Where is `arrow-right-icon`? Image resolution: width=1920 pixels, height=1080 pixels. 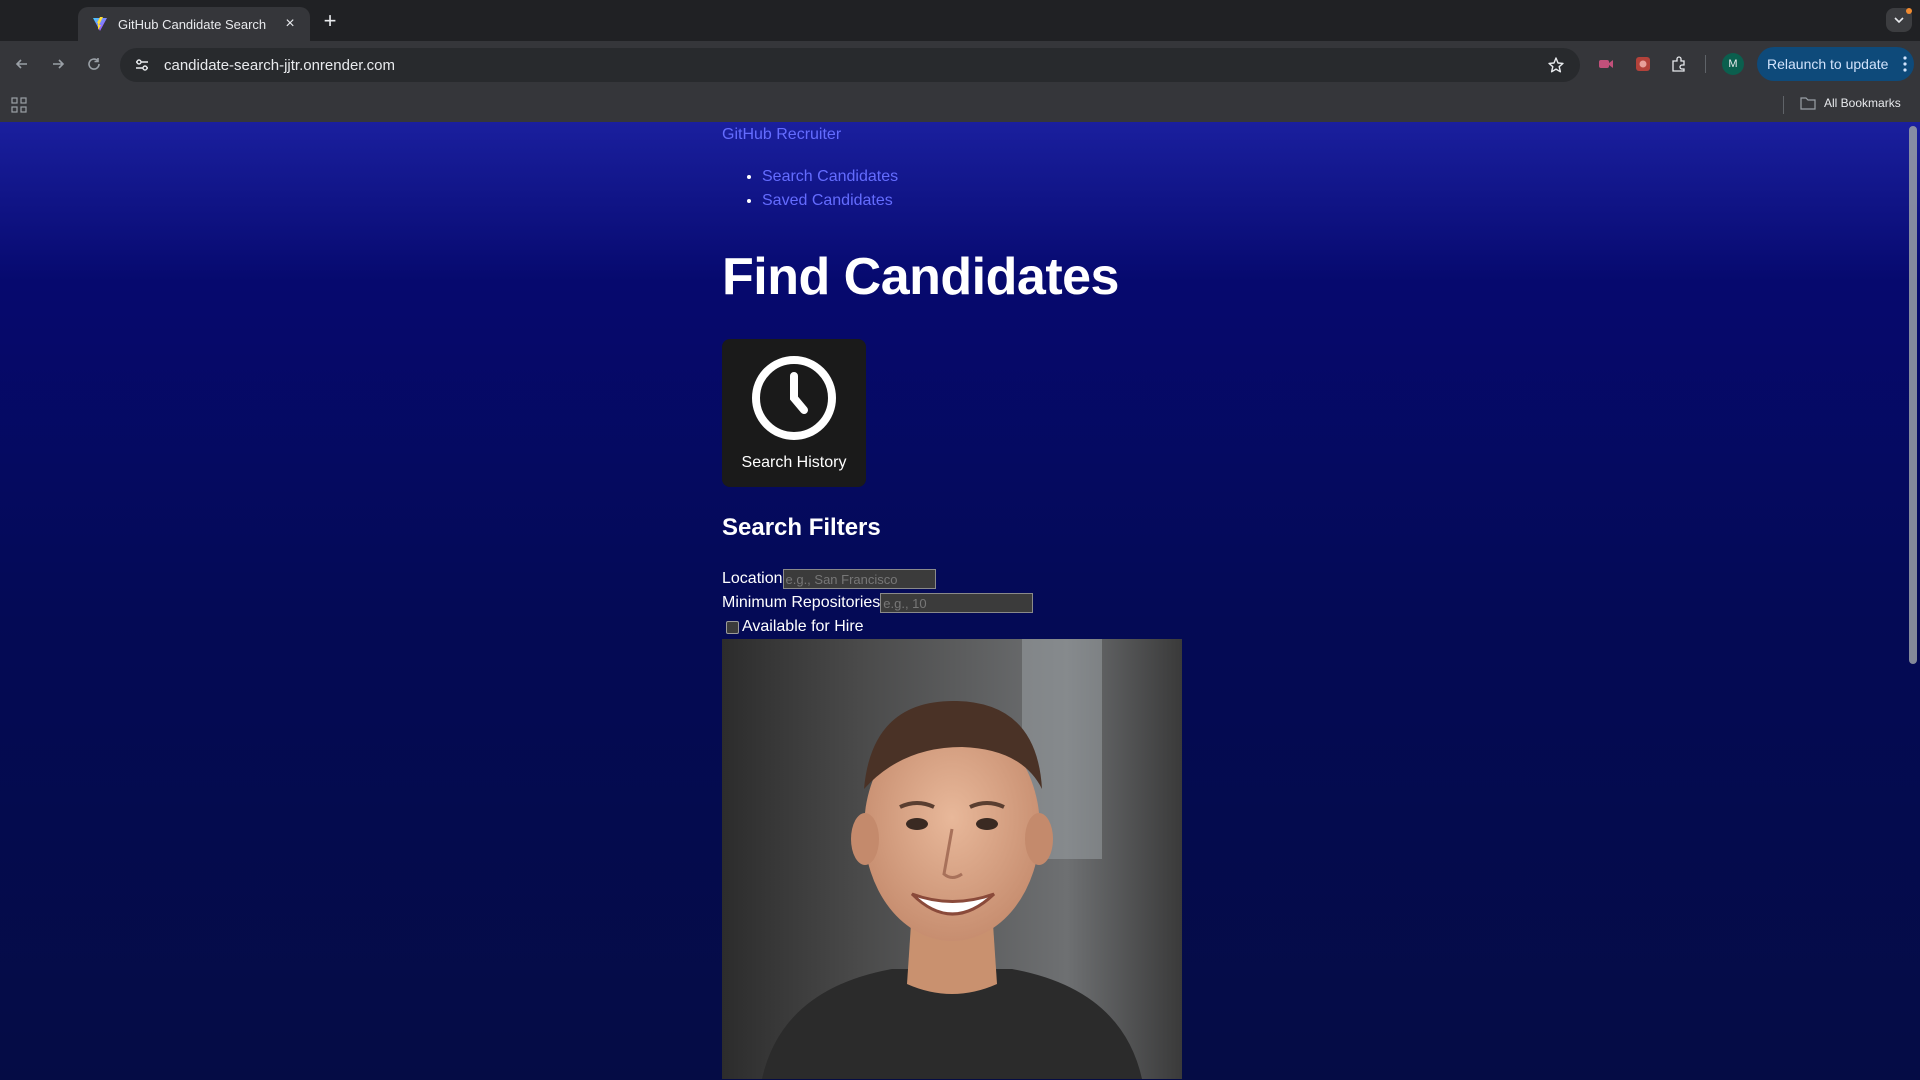
arrow-right-icon is located at coordinates (59, 64).